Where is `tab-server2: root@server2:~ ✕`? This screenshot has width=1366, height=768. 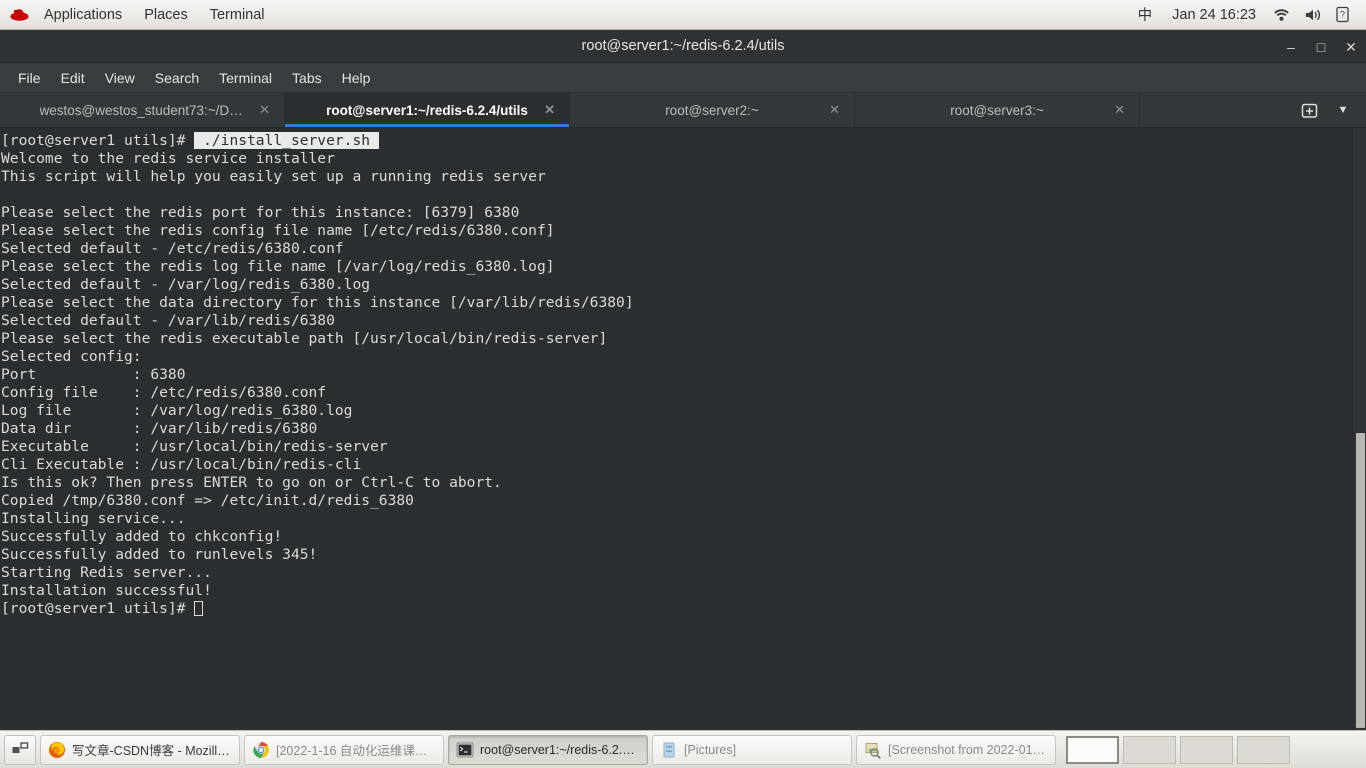 tab-server2: root@server2:~ ✕ is located at coordinates (712, 110).